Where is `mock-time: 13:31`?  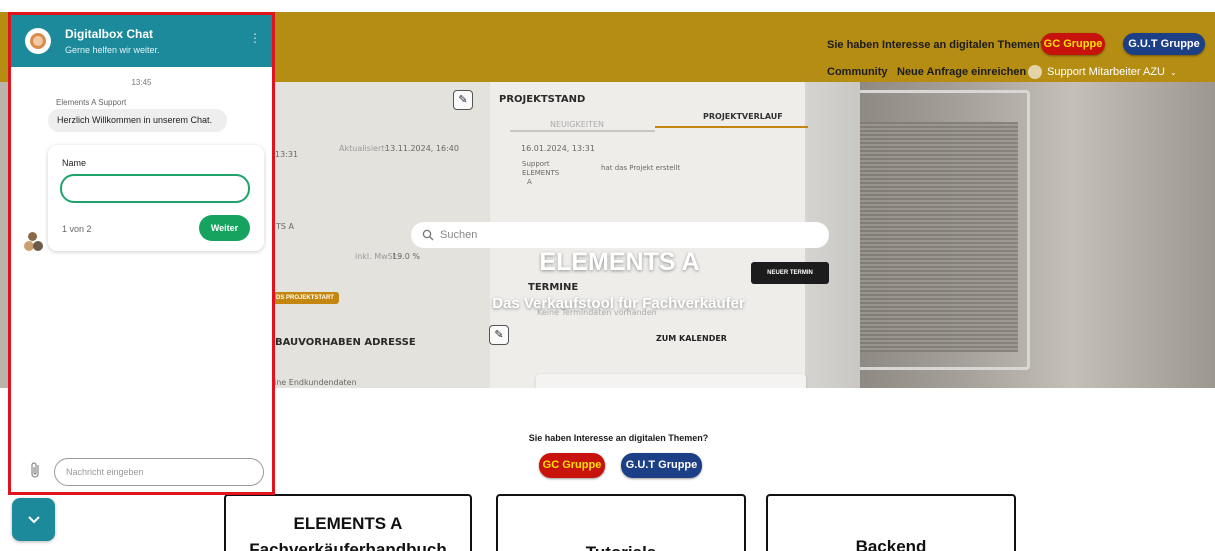
mock-time: 13:31 is located at coordinates (287, 154).